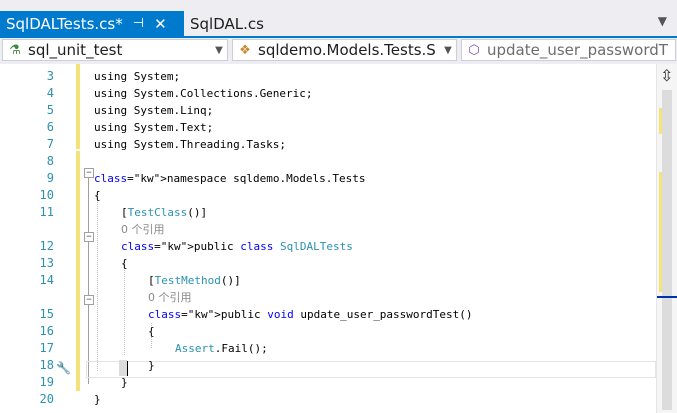  I want to click on line-number: 4, so click(50, 93).